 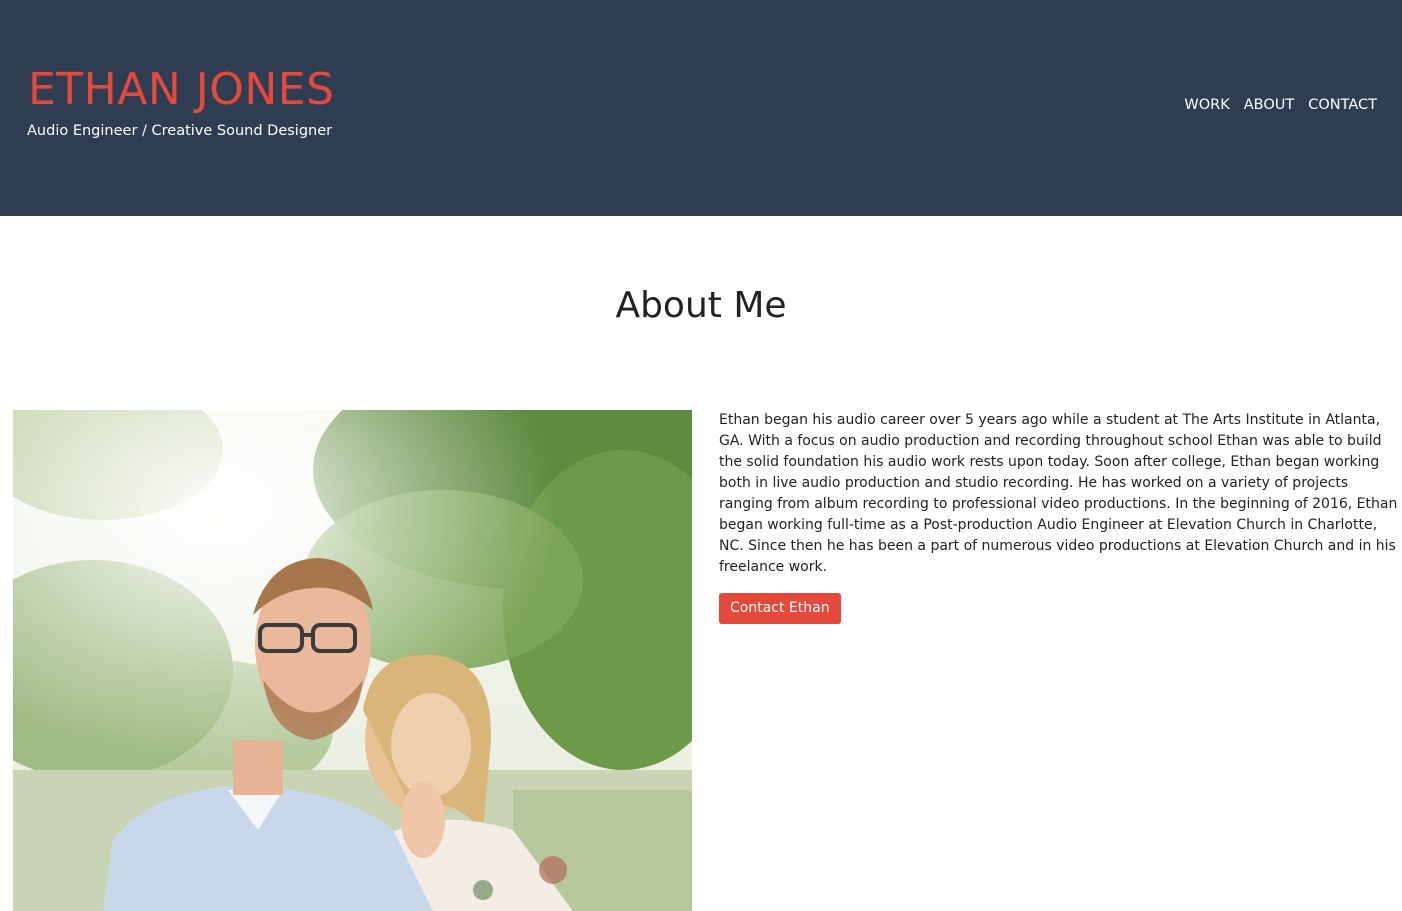 I want to click on nav-link-work: WORK, so click(x=1206, y=105).